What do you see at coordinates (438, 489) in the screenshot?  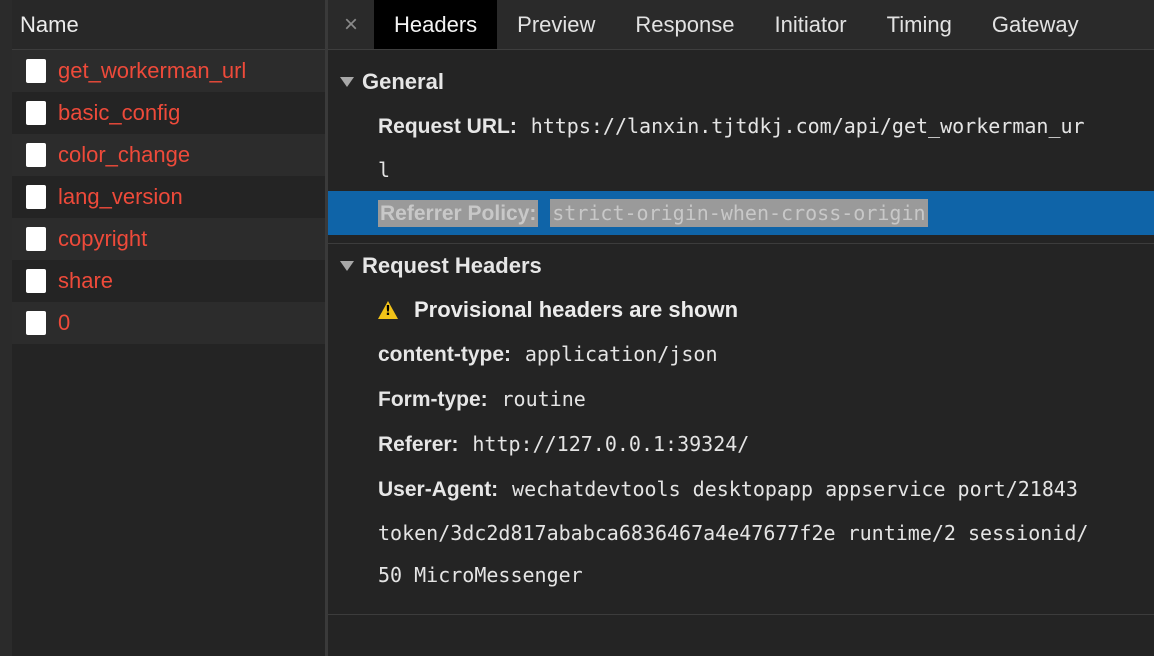 I see `header-key: User-Agent:` at bounding box center [438, 489].